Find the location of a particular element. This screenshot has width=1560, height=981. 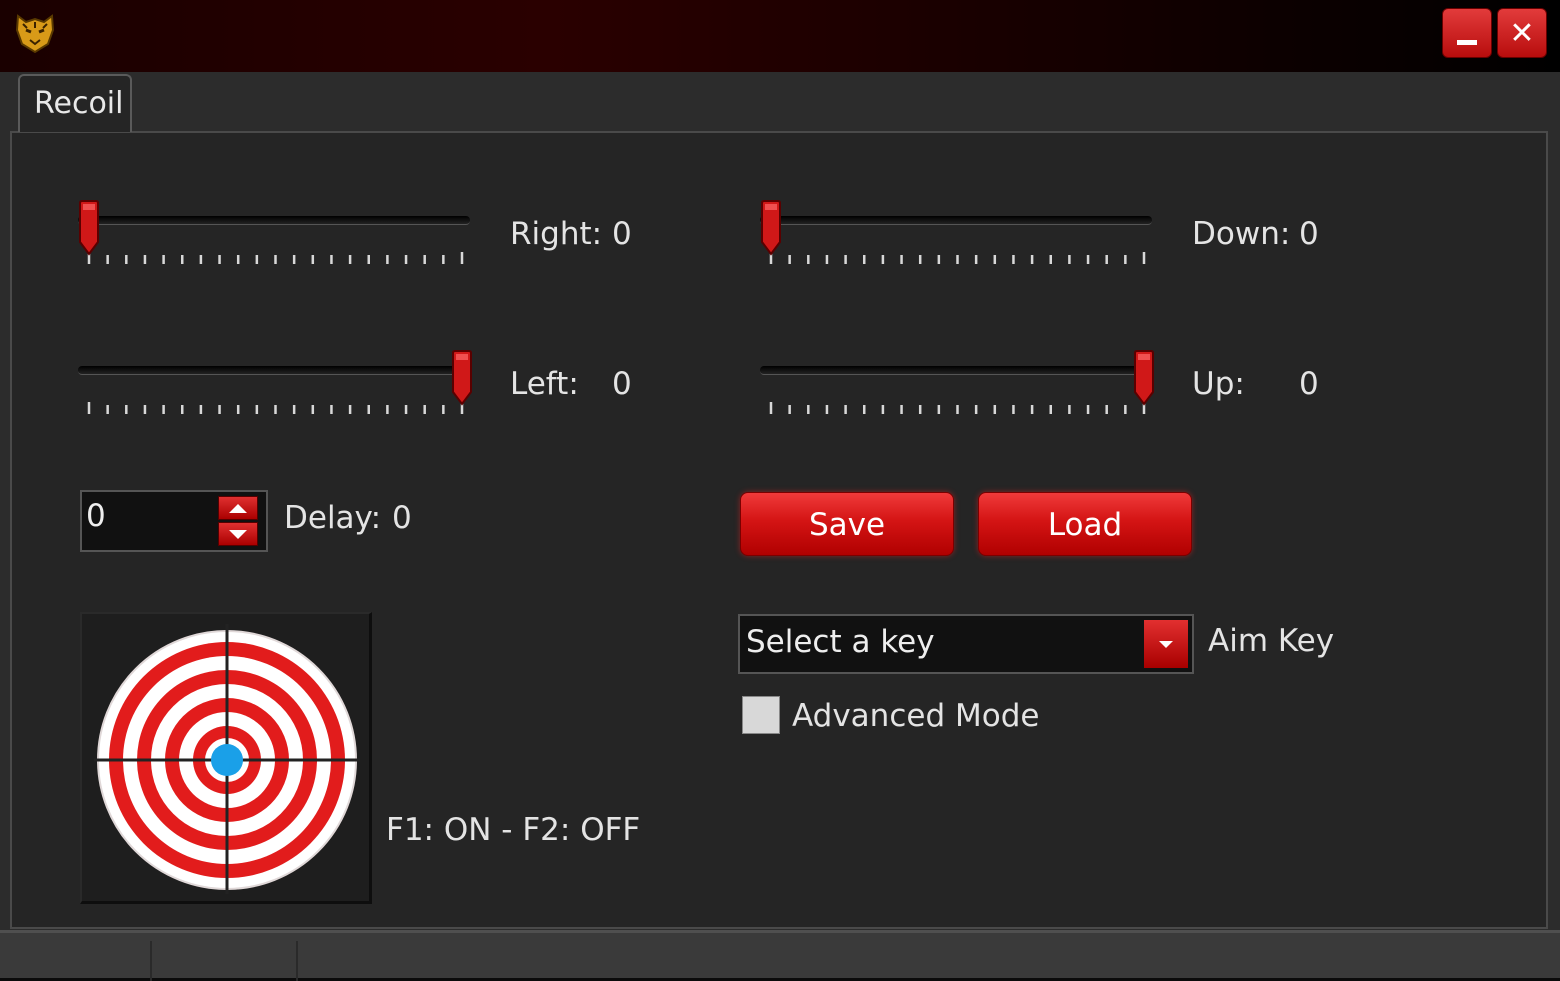

load-button: Load is located at coordinates (1085, 524).